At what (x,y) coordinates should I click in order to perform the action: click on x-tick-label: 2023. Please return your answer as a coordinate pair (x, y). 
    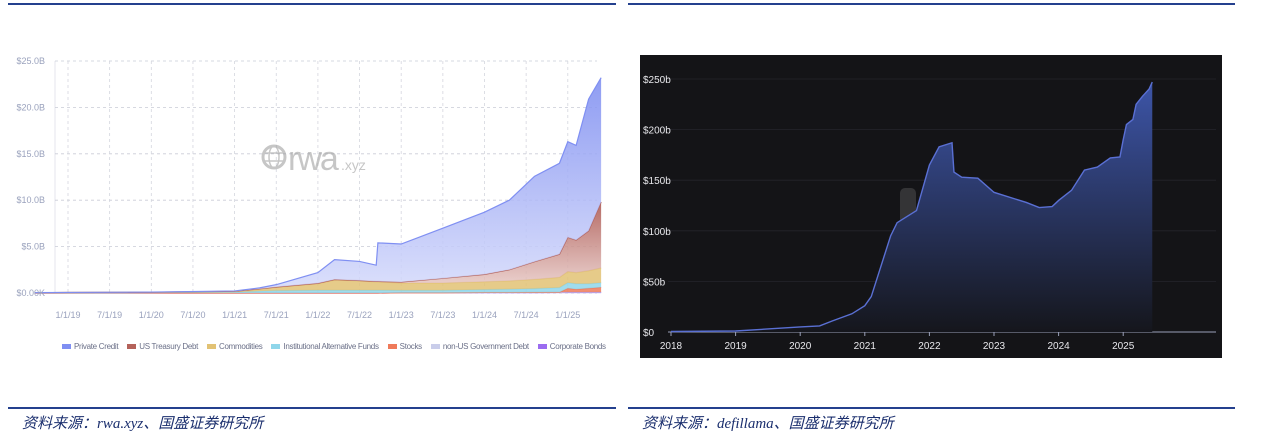
    Looking at the image, I should click on (994, 346).